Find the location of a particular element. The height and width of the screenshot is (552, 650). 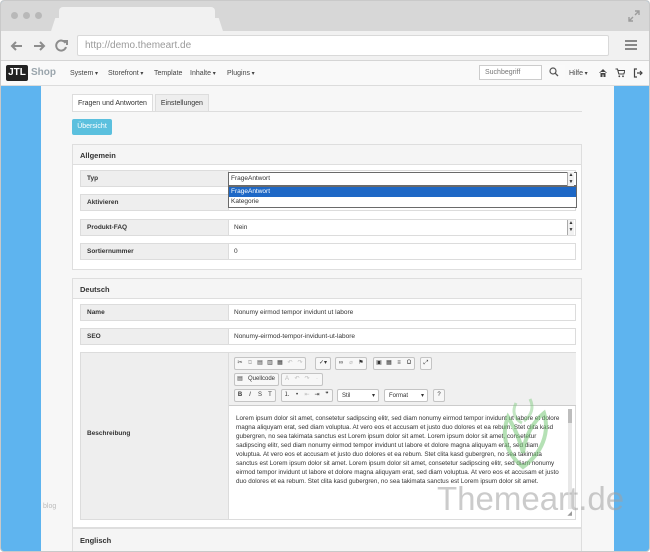

search-button is located at coordinates (553, 72).